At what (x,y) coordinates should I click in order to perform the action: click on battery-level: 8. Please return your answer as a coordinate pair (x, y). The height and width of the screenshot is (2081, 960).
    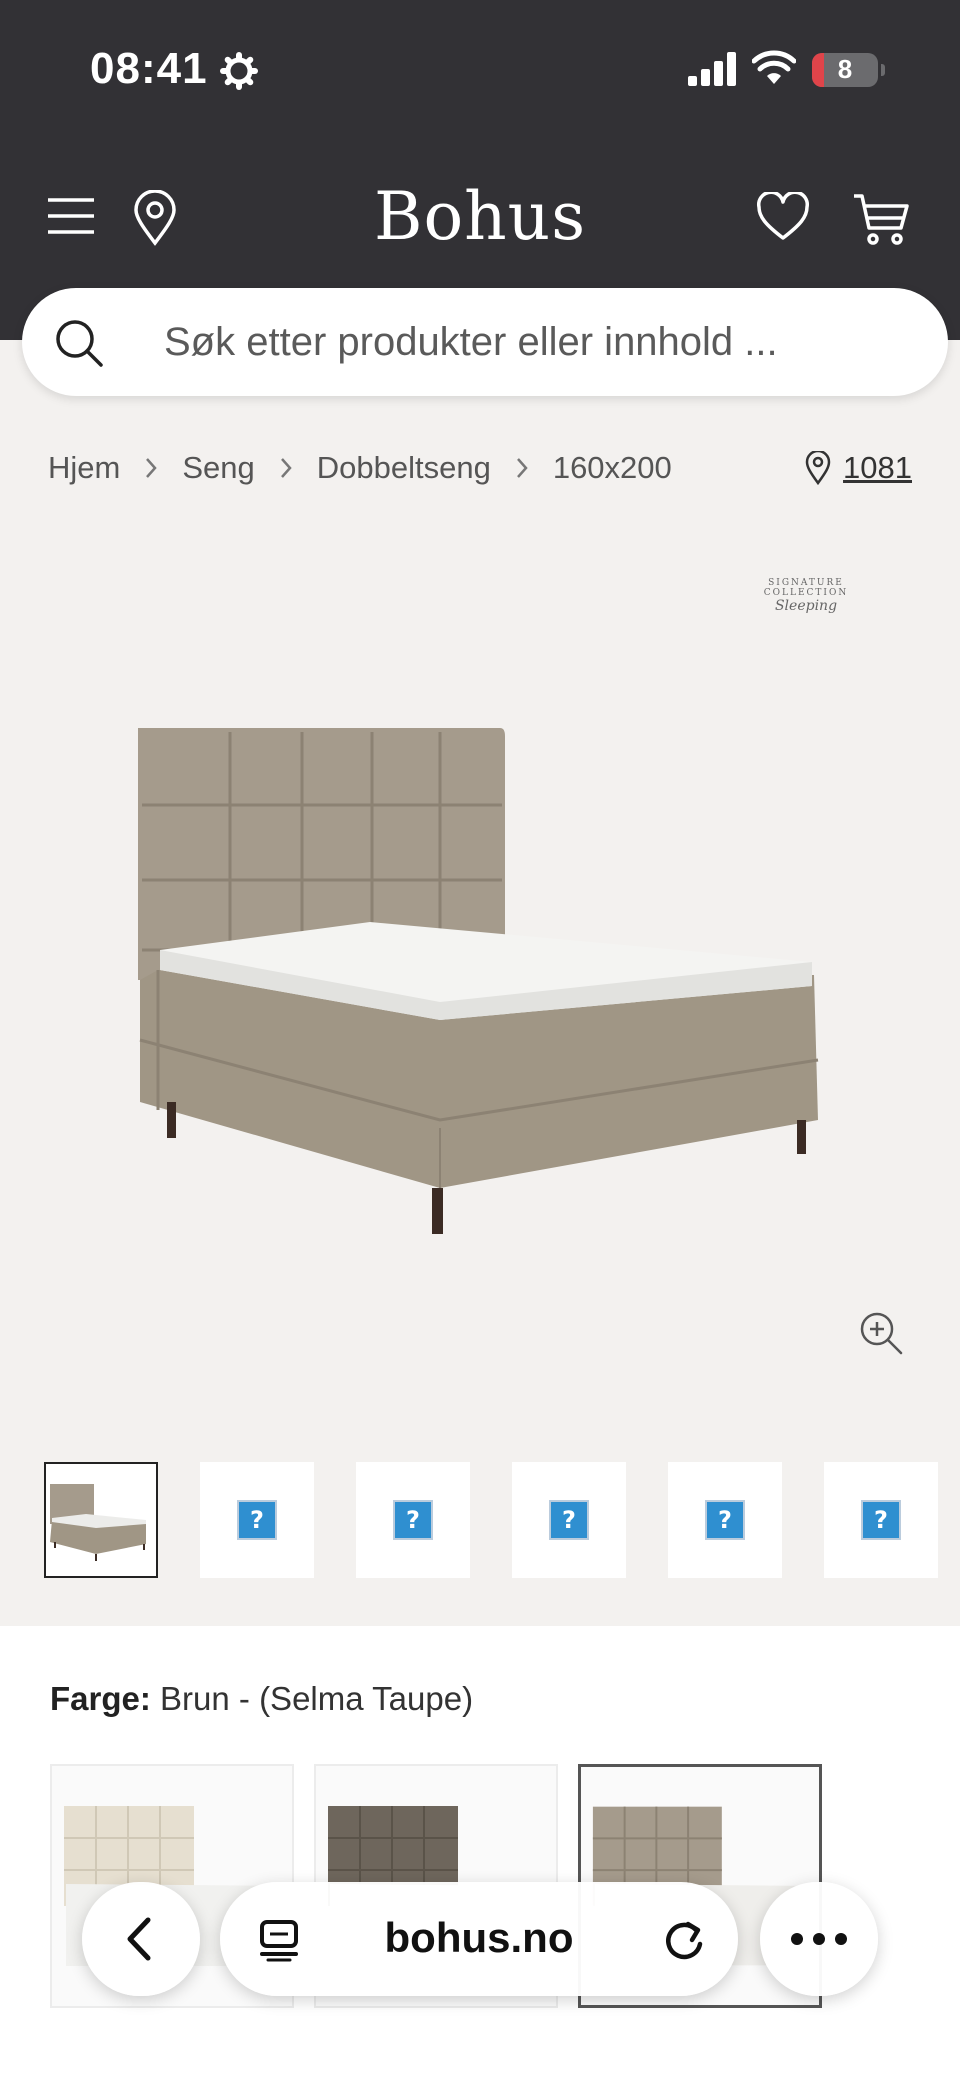
    Looking at the image, I should click on (845, 69).